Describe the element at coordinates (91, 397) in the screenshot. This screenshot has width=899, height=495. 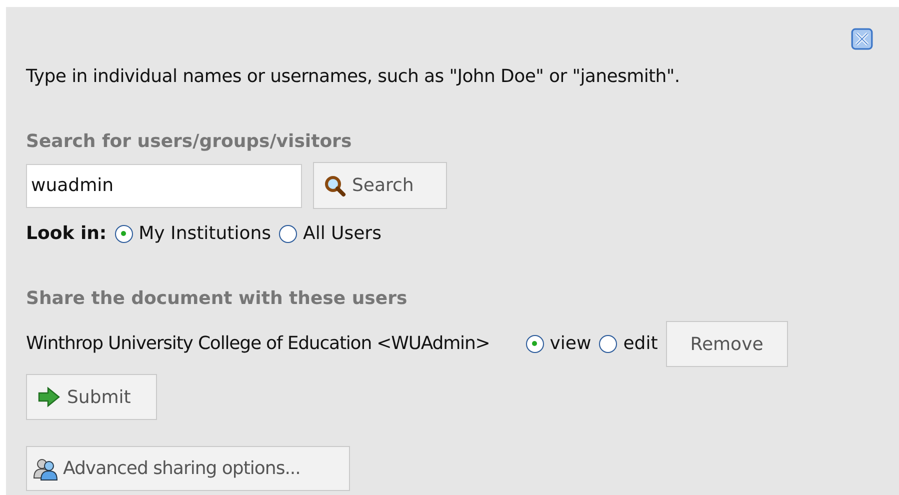
I see `submit-button: Submit` at that location.